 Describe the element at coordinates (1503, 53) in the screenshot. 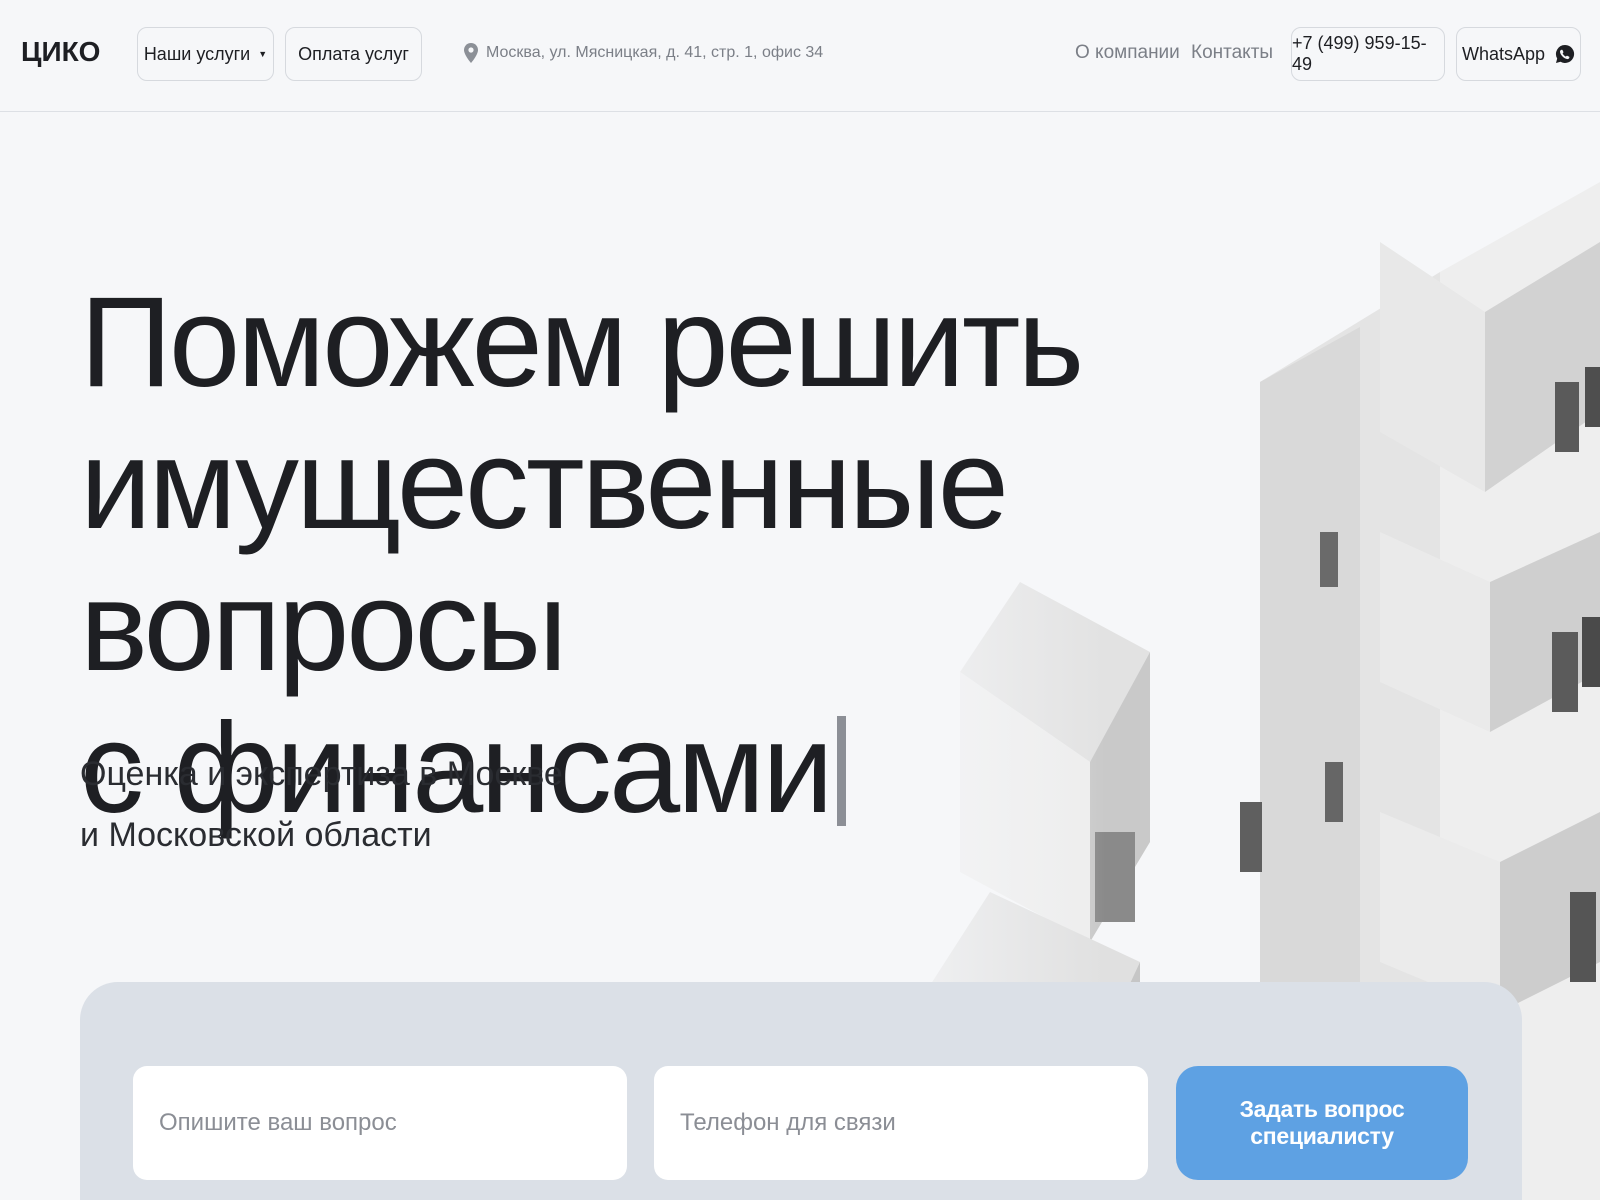

I see `whatsapp-label: WhatsApp` at that location.